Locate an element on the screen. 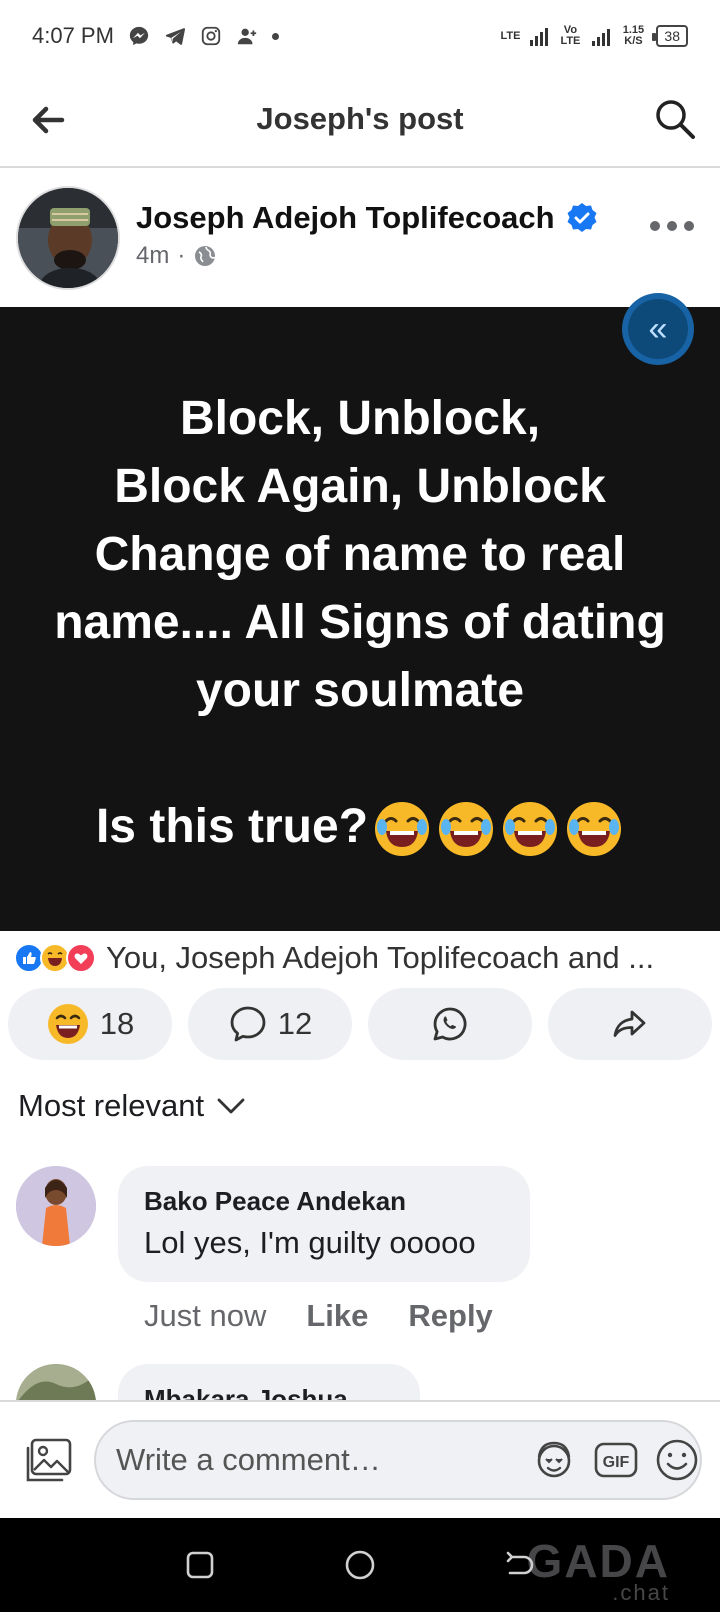 This screenshot has width=720, height=1612. app-bar: Joseph's post is located at coordinates (360, 120).